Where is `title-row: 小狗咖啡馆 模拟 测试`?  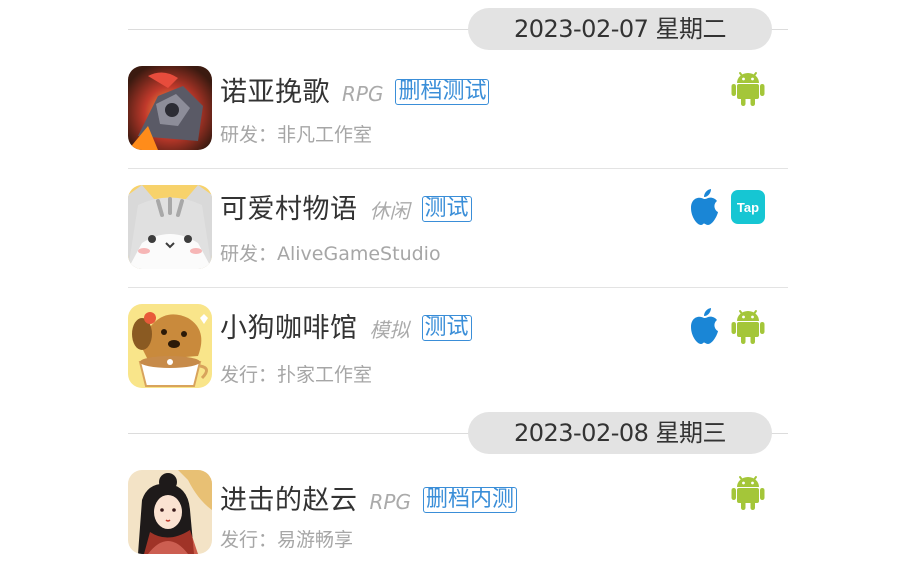 title-row: 小狗咖啡馆 模拟 测试 is located at coordinates (346, 326).